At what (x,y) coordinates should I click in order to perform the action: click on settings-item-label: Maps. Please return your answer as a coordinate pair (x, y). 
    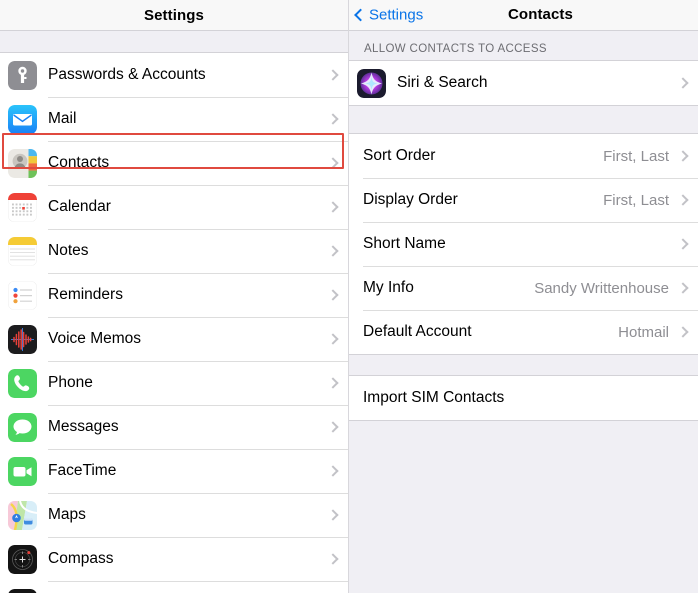
    Looking at the image, I should click on (67, 514).